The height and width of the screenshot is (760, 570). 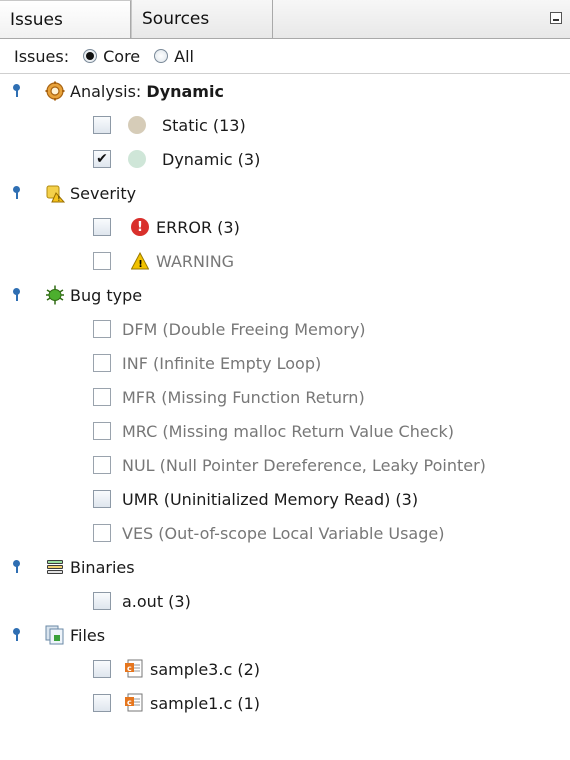 What do you see at coordinates (285, 669) in the screenshot?
I see `tree-item-sample3: c sample3.c (2)` at bounding box center [285, 669].